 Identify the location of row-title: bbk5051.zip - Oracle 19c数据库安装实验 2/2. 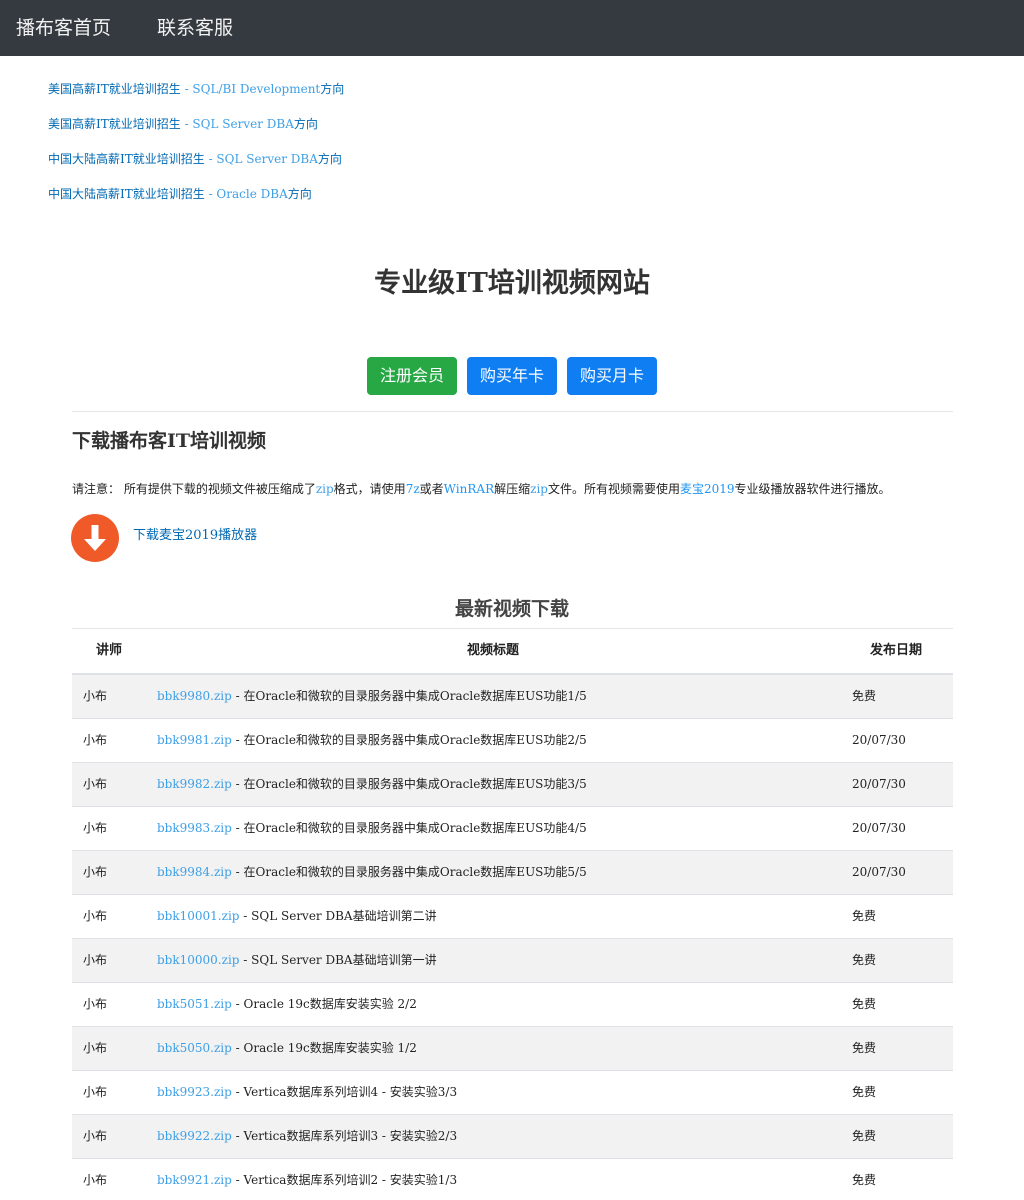
(287, 1004).